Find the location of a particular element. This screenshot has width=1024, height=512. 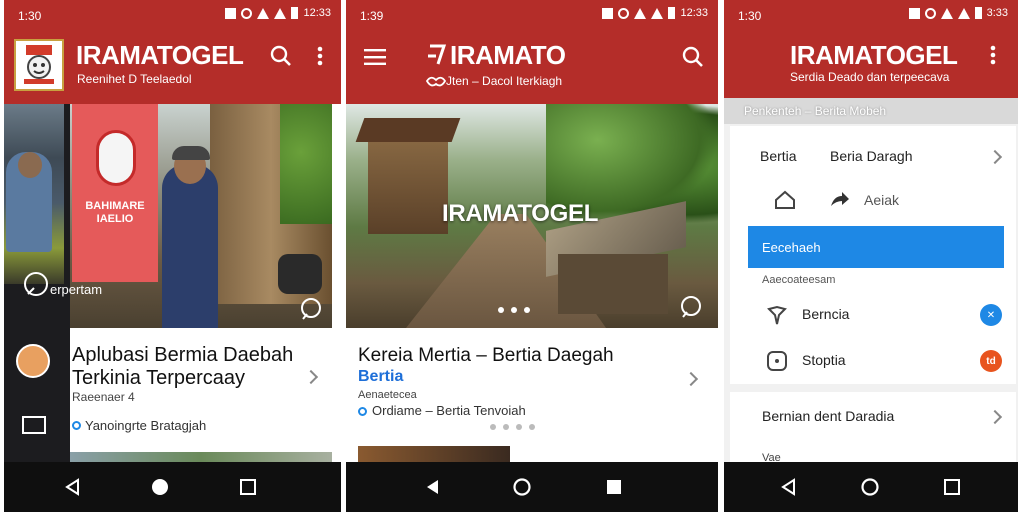

left-roof is located at coordinates (408, 130).